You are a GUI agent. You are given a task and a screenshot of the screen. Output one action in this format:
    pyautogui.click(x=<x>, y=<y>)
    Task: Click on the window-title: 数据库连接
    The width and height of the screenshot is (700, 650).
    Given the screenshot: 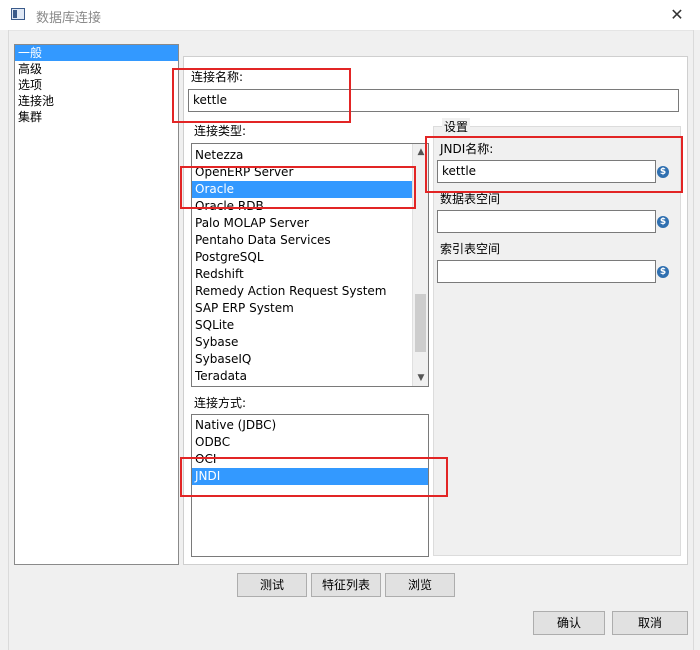 What is the action you would take?
    pyautogui.click(x=69, y=18)
    